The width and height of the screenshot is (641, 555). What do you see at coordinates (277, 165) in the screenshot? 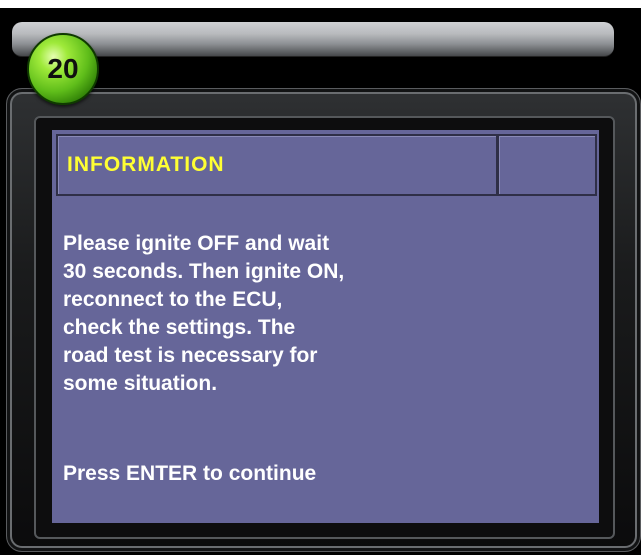
I see `dialog-title-box: INFORMATION` at bounding box center [277, 165].